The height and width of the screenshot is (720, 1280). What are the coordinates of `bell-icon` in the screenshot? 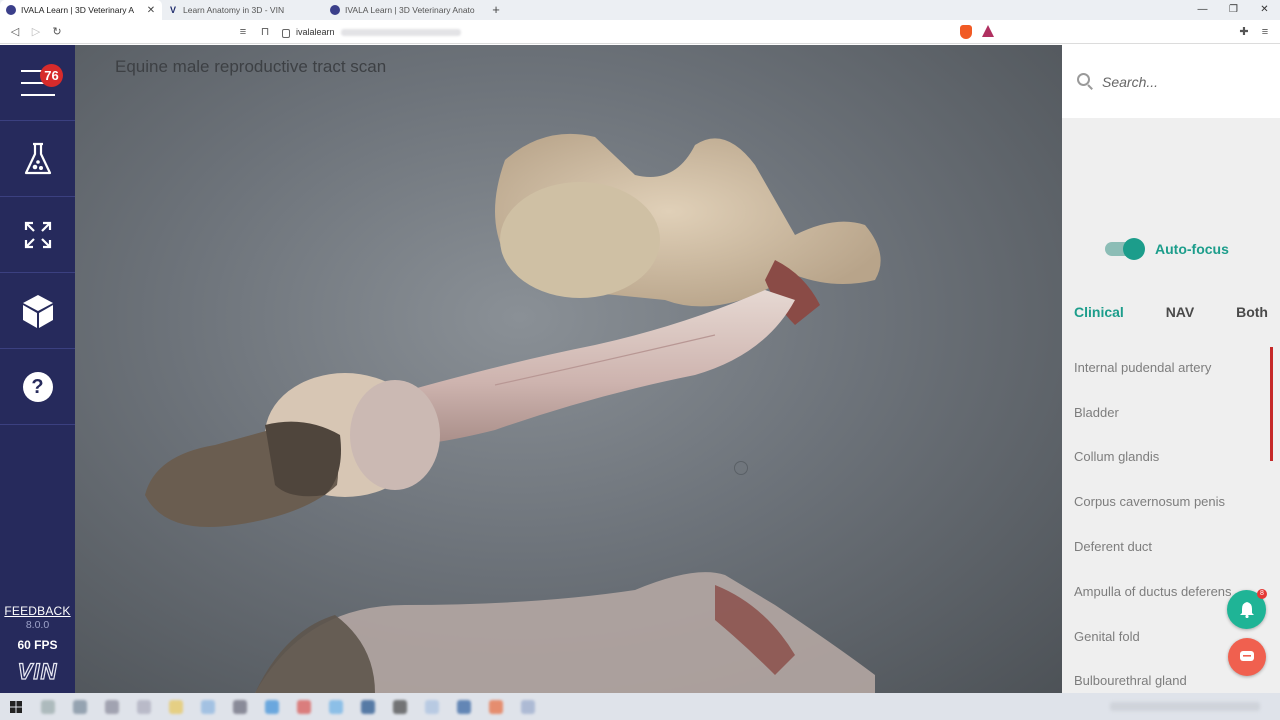 It's located at (1246, 610).